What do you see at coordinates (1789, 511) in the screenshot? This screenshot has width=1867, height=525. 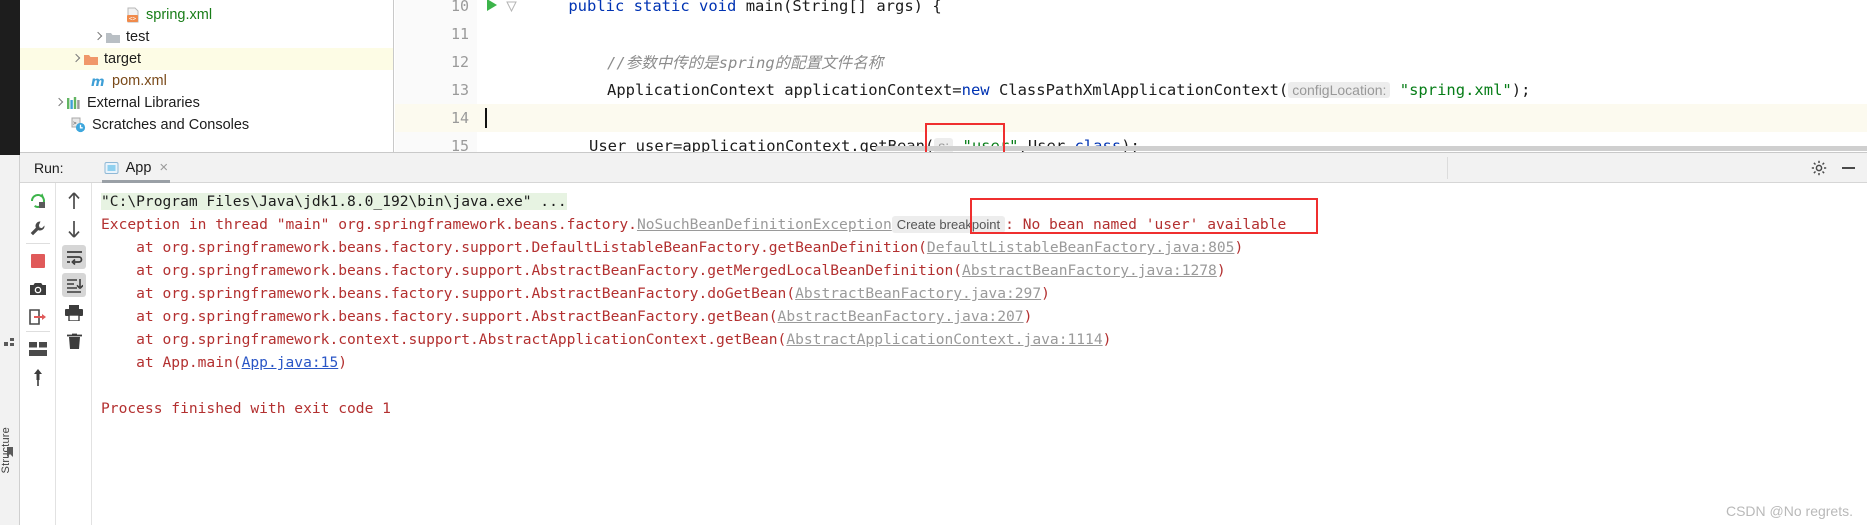 I see `watermark-text: CSDN @No regrets.` at bounding box center [1789, 511].